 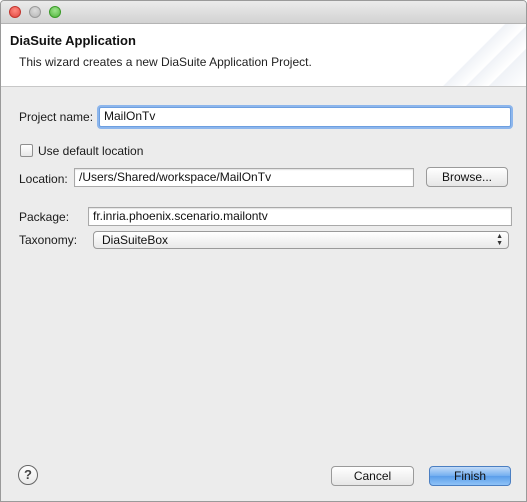 I want to click on package-label: Package:, so click(x=44, y=217).